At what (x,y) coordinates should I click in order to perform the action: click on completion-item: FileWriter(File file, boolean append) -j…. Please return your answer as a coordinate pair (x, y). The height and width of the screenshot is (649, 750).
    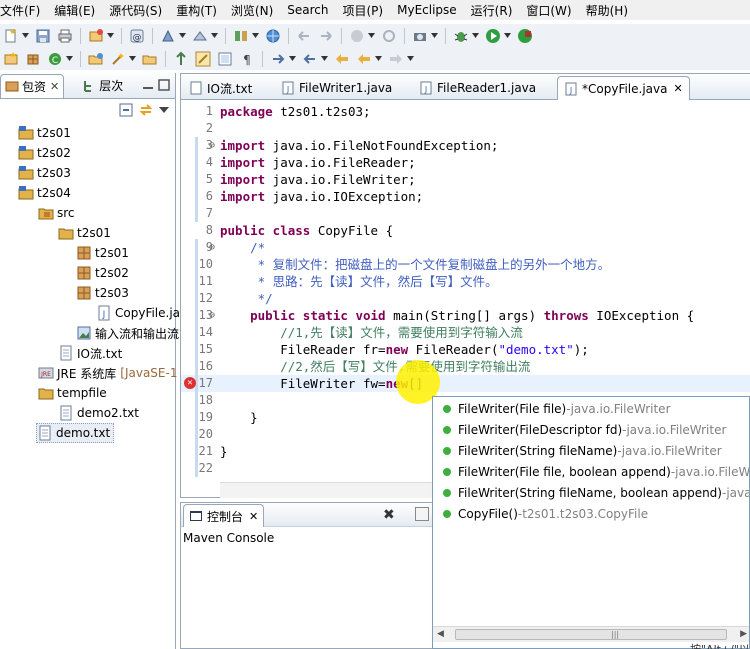
    Looking at the image, I should click on (591, 471).